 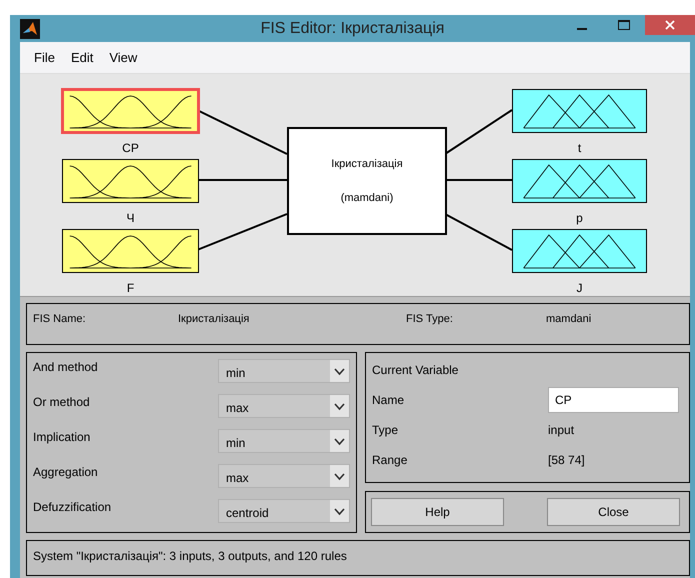 What do you see at coordinates (579, 288) in the screenshot?
I see `variable-name: J` at bounding box center [579, 288].